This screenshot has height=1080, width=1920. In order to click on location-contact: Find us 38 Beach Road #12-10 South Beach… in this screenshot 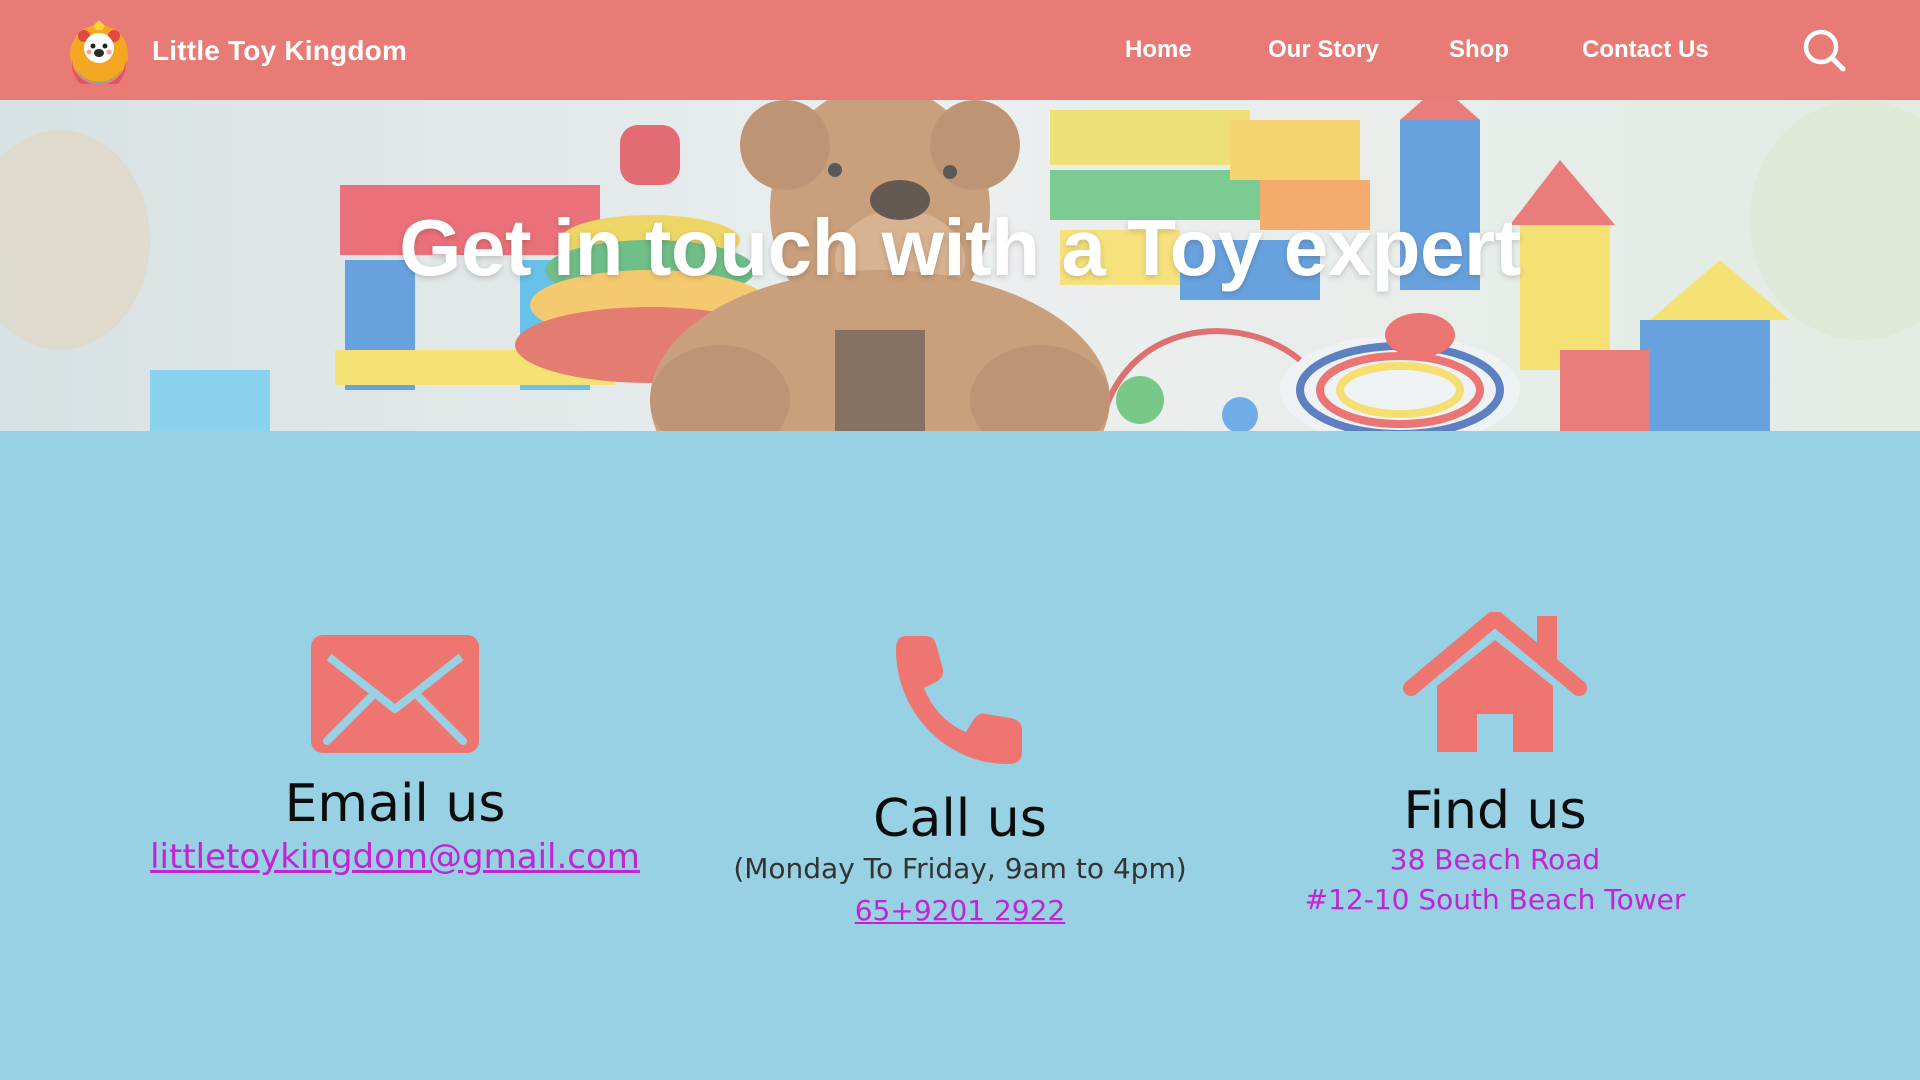, I will do `click(1495, 766)`.